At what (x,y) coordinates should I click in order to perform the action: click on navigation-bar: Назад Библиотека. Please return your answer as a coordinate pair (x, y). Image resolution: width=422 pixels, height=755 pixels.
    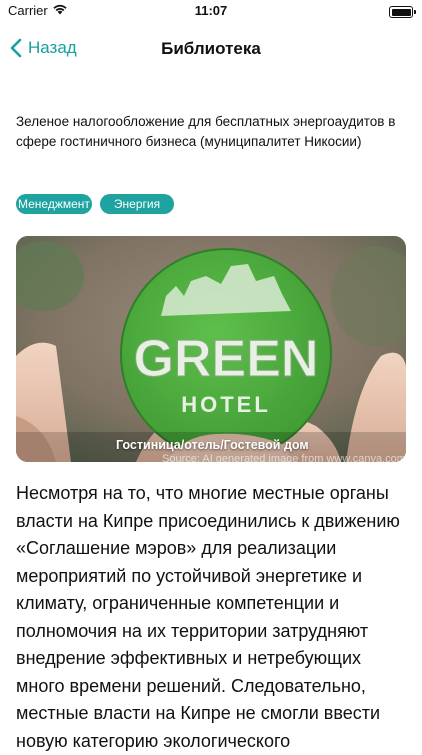
    Looking at the image, I should click on (211, 50).